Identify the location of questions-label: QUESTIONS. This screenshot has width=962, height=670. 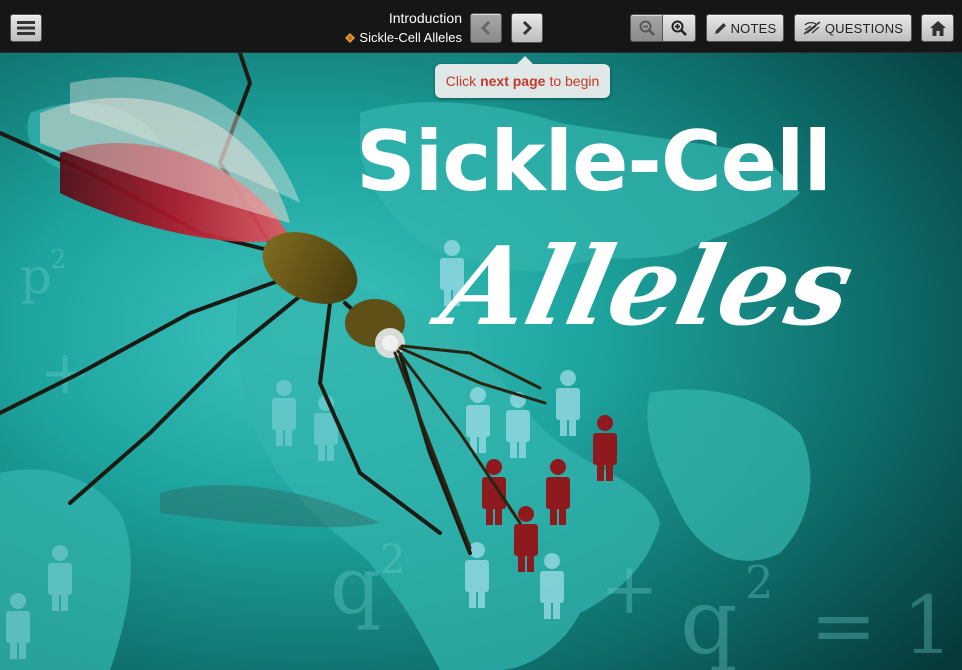
(864, 28).